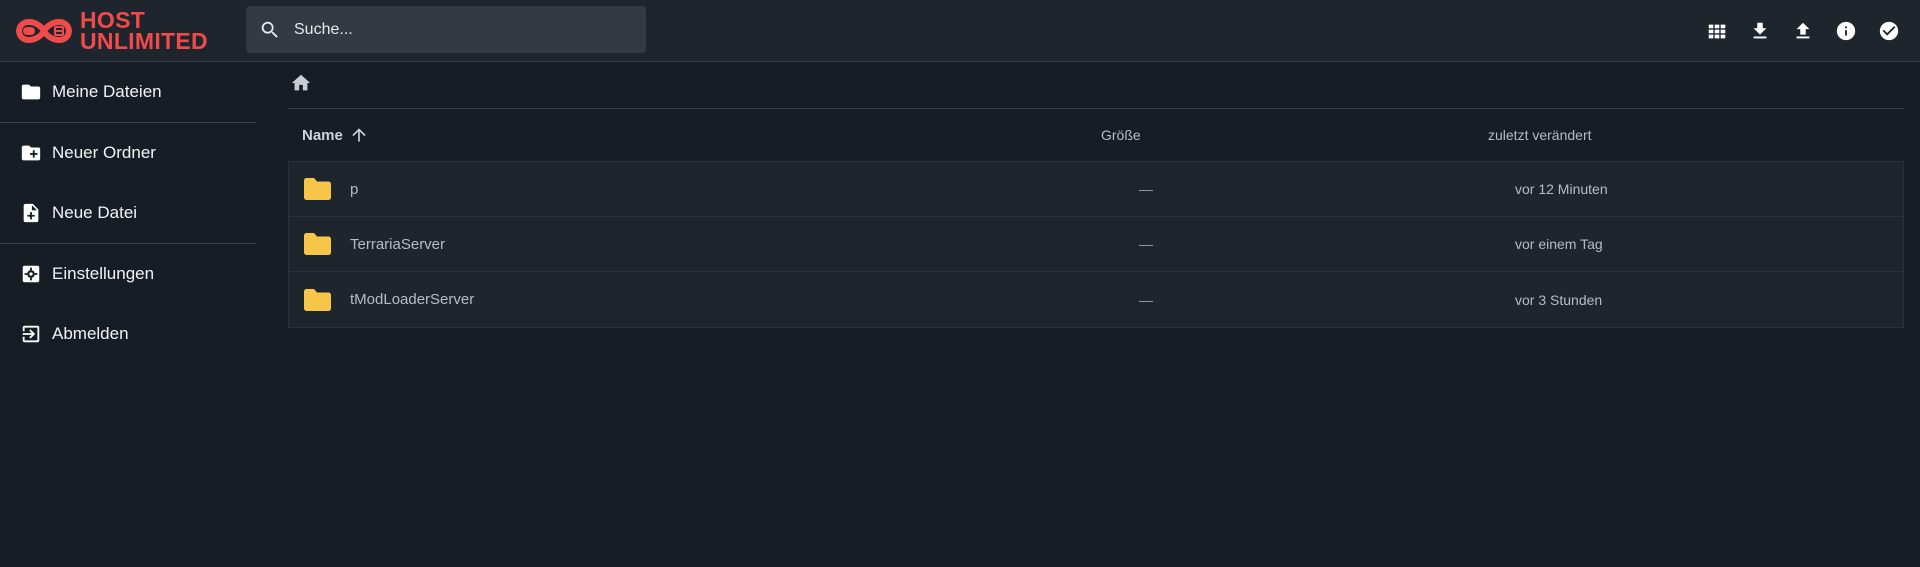 The image size is (1920, 567). Describe the element at coordinates (470, 29) in the screenshot. I see `search-input` at that location.